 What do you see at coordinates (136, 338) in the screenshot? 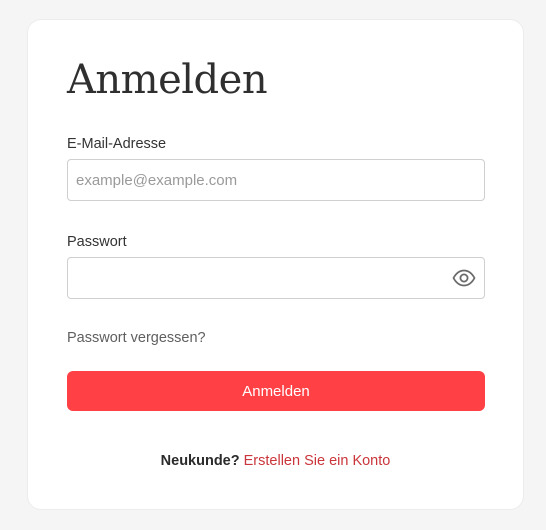
I see `forgot-password-link: Passwort vergessen?` at bounding box center [136, 338].